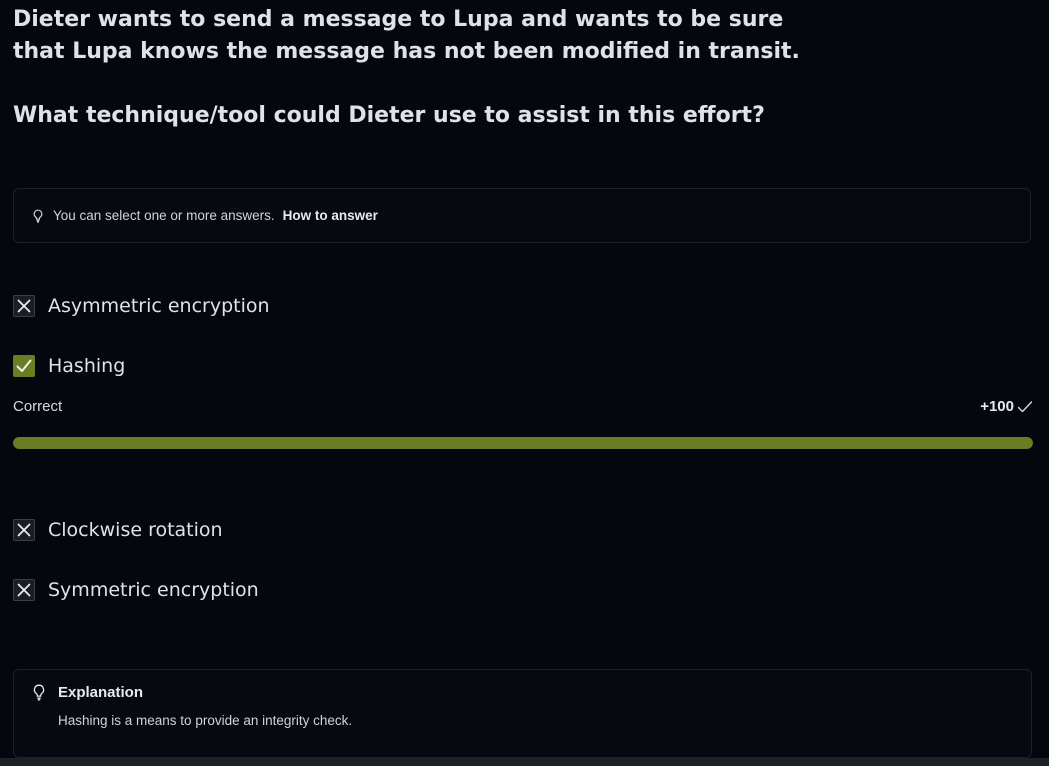 The image size is (1049, 766). Describe the element at coordinates (997, 406) in the screenshot. I see `score-value: +100` at that location.